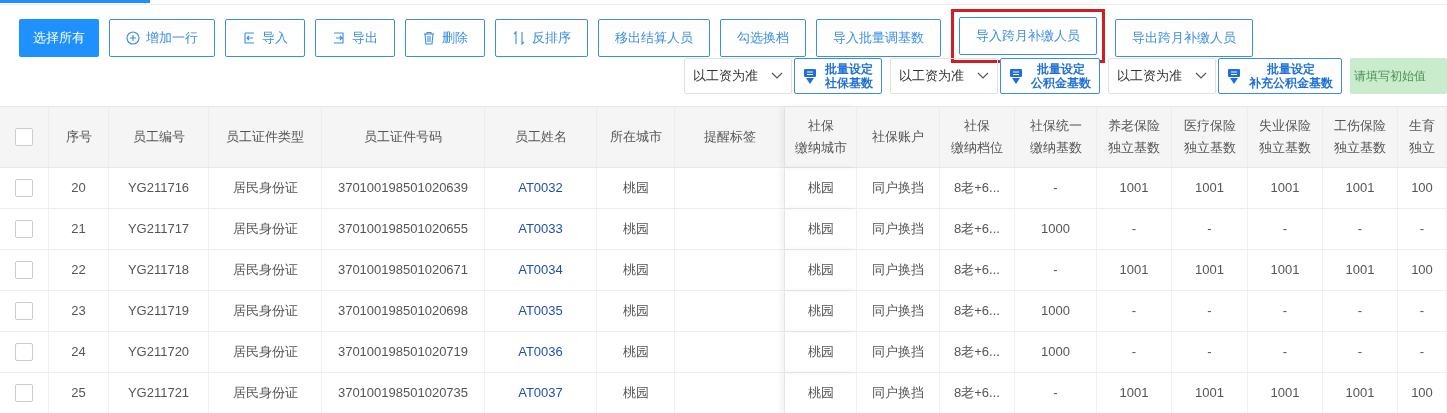  What do you see at coordinates (763, 38) in the screenshot?
I see `toolbar-button: 勾选换档` at bounding box center [763, 38].